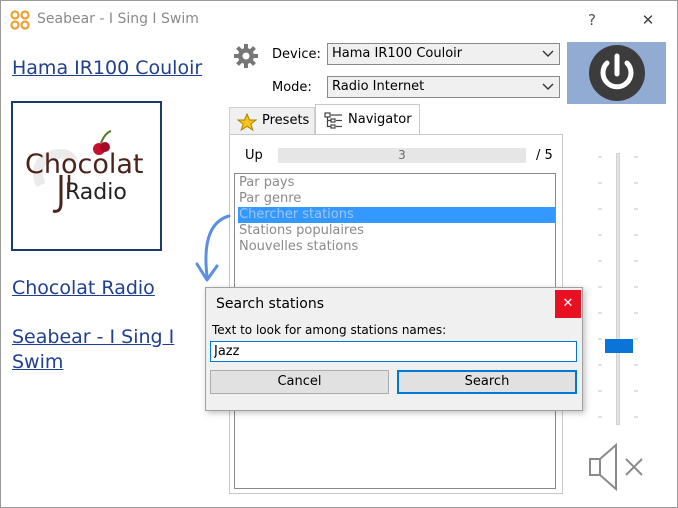  Describe the element at coordinates (254, 155) in the screenshot. I see `nav-up-button: Up` at that location.